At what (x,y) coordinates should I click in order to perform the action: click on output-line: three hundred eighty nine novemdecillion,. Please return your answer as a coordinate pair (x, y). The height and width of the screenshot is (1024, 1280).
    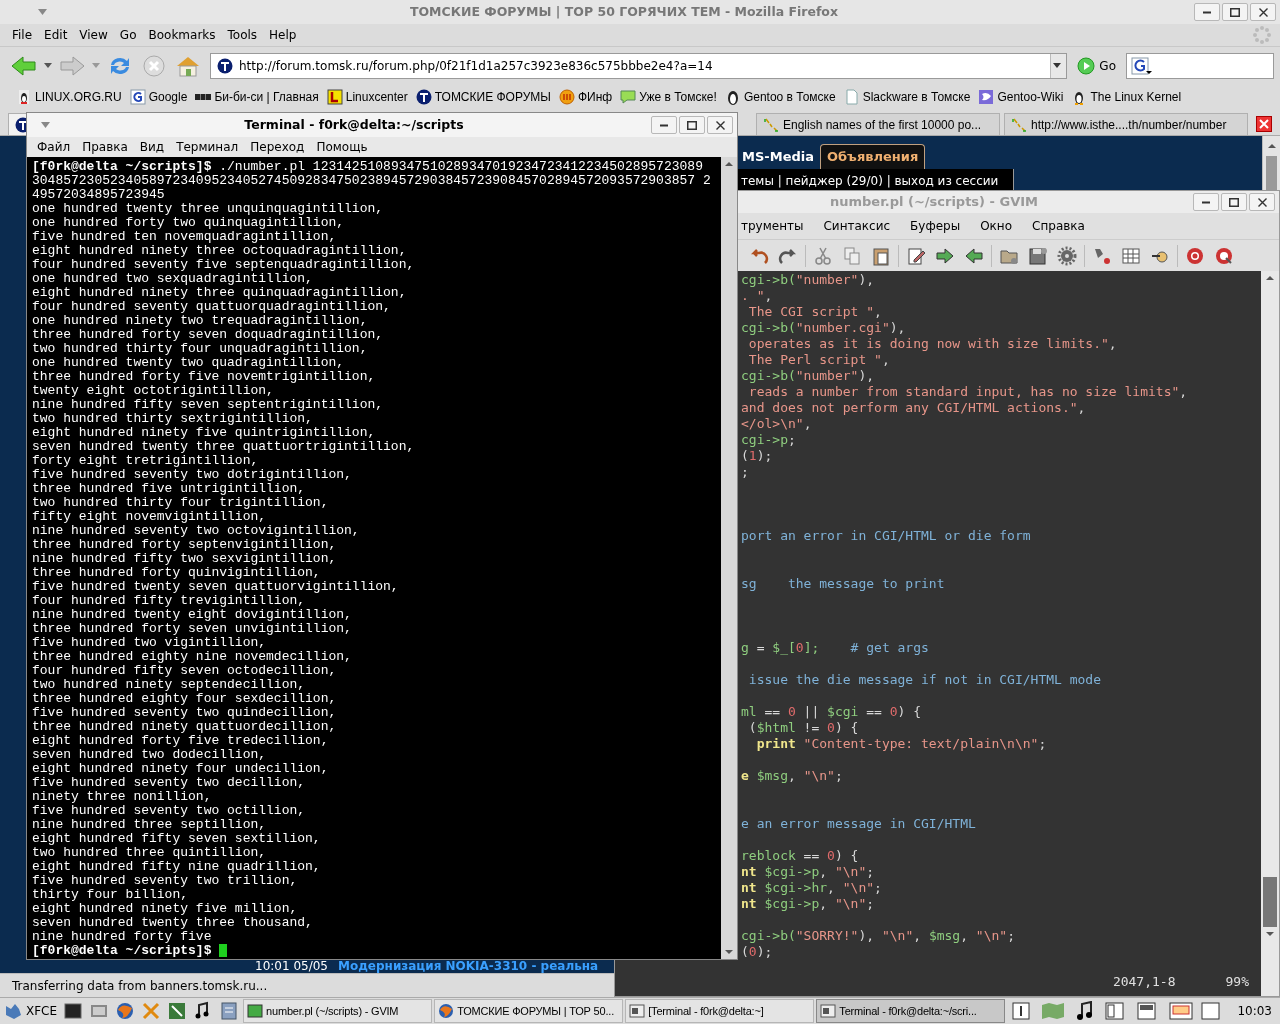
    Looking at the image, I should click on (192, 657).